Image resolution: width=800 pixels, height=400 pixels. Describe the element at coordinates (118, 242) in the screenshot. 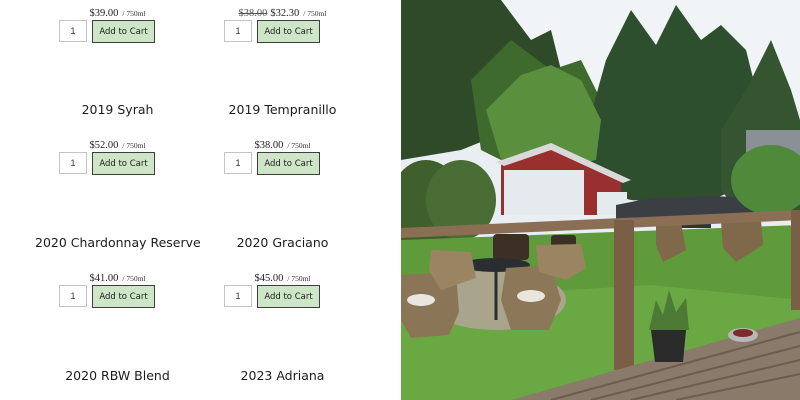

I see `product-name: 2020 Chardonnay Reserve` at that location.